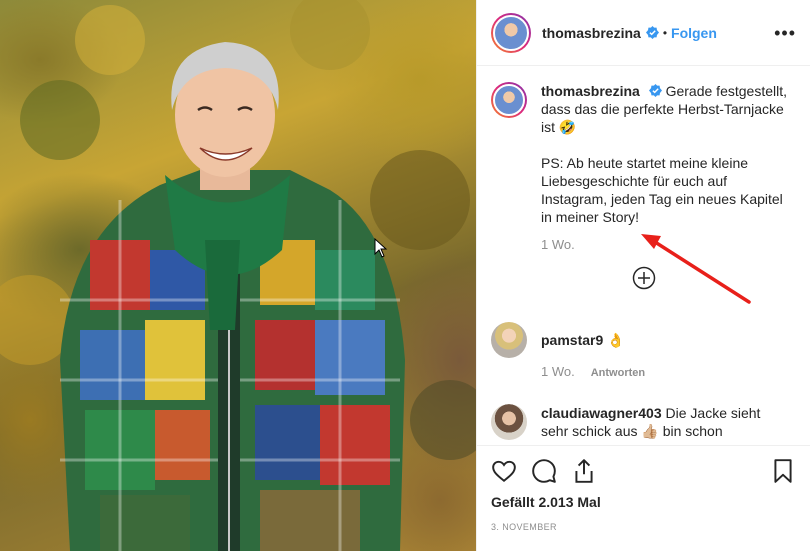 The image size is (810, 551). I want to click on author-avatar, so click(511, 32).